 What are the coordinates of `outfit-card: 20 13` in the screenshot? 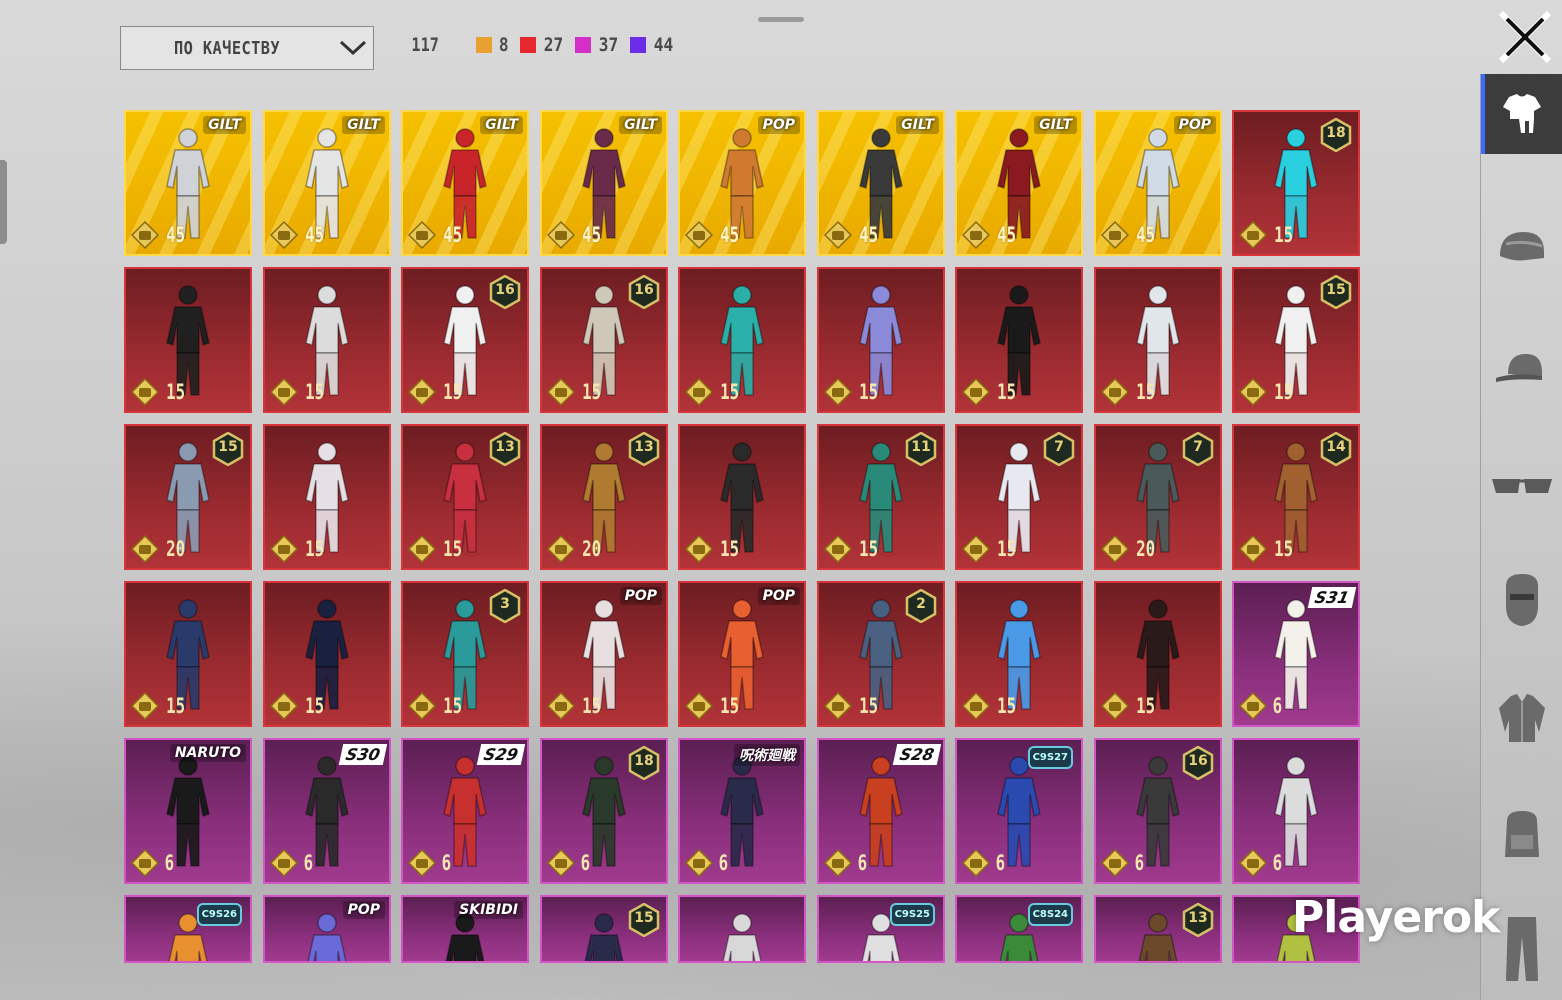 It's located at (604, 497).